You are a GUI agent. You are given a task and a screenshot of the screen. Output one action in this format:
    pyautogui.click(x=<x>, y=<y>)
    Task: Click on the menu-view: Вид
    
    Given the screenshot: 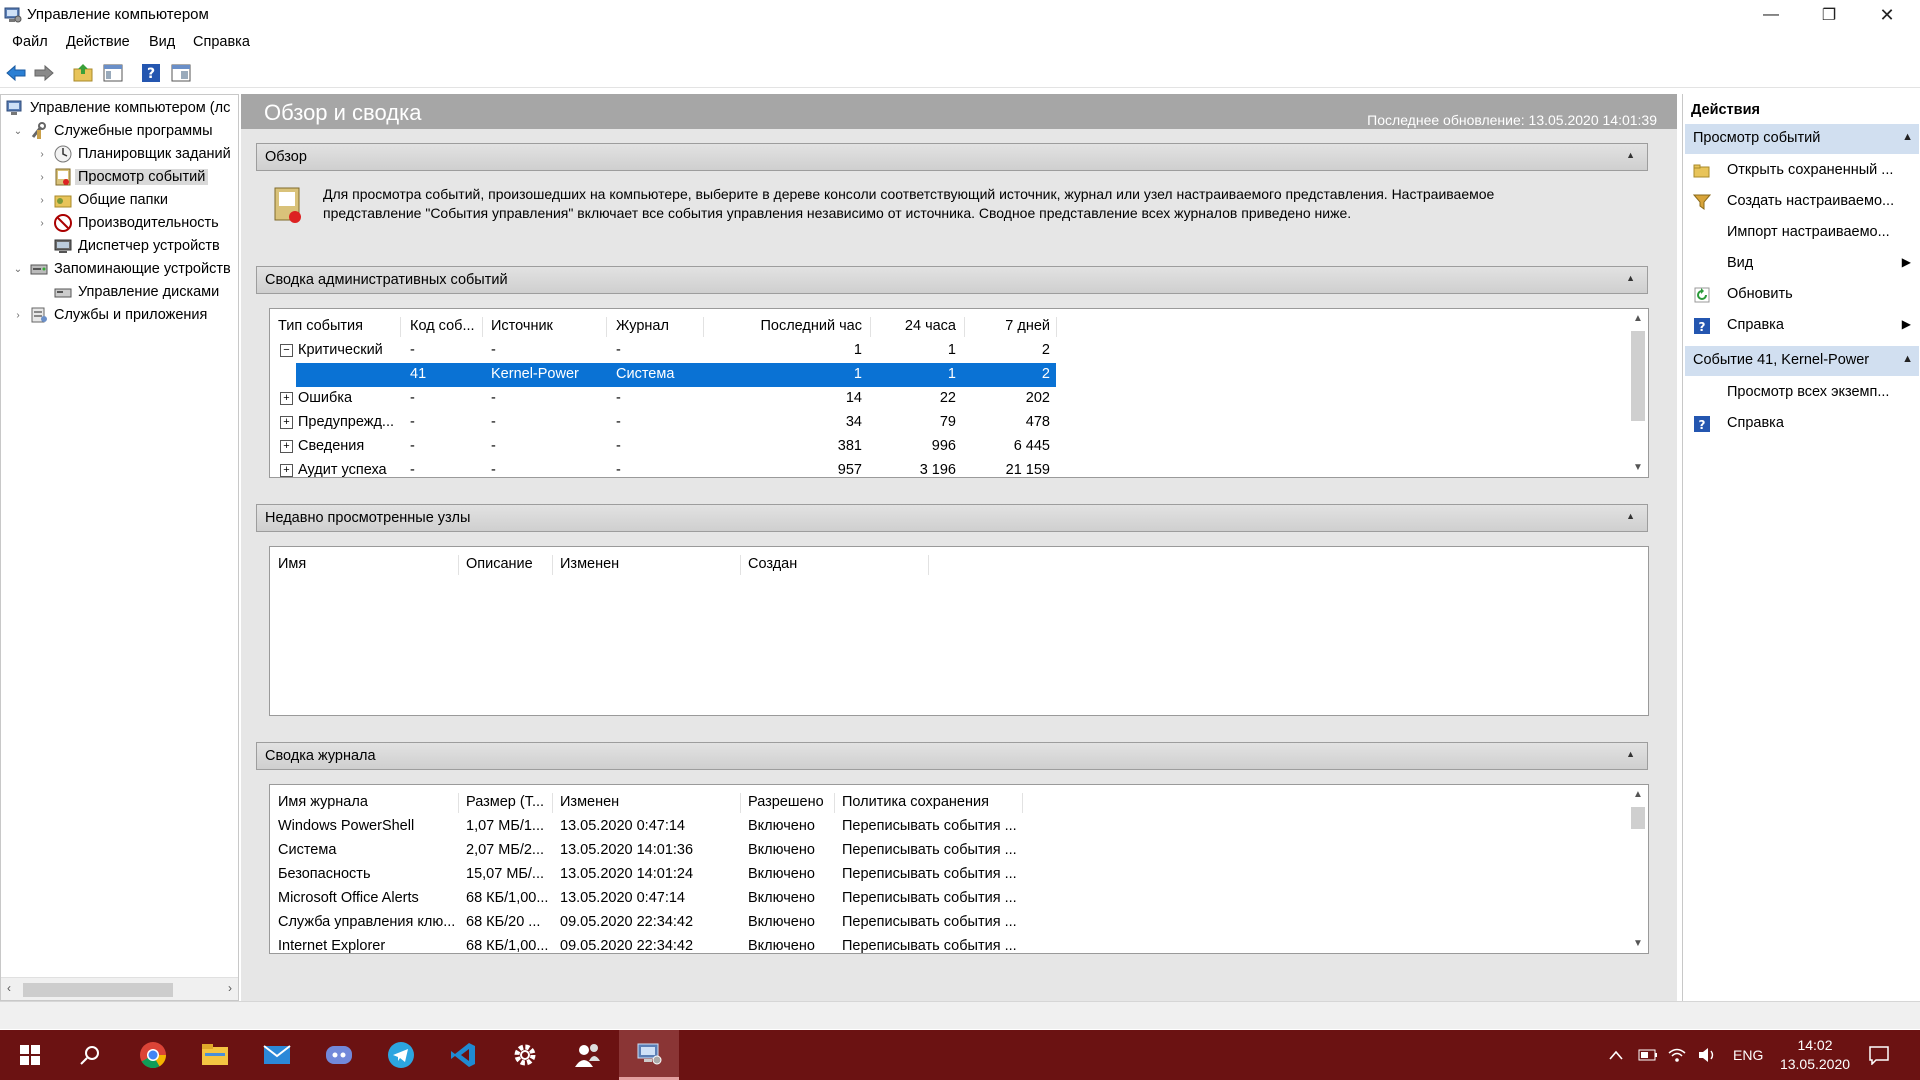 What is the action you would take?
    pyautogui.click(x=162, y=42)
    